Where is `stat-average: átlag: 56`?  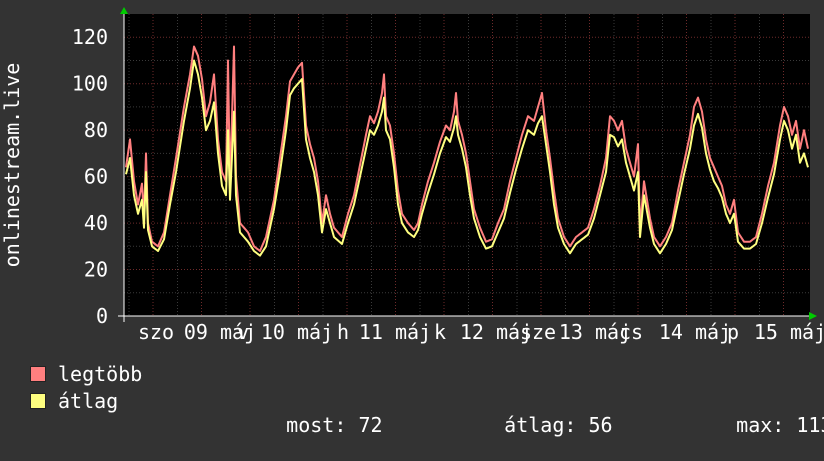 stat-average: átlag: 56 is located at coordinates (534, 425).